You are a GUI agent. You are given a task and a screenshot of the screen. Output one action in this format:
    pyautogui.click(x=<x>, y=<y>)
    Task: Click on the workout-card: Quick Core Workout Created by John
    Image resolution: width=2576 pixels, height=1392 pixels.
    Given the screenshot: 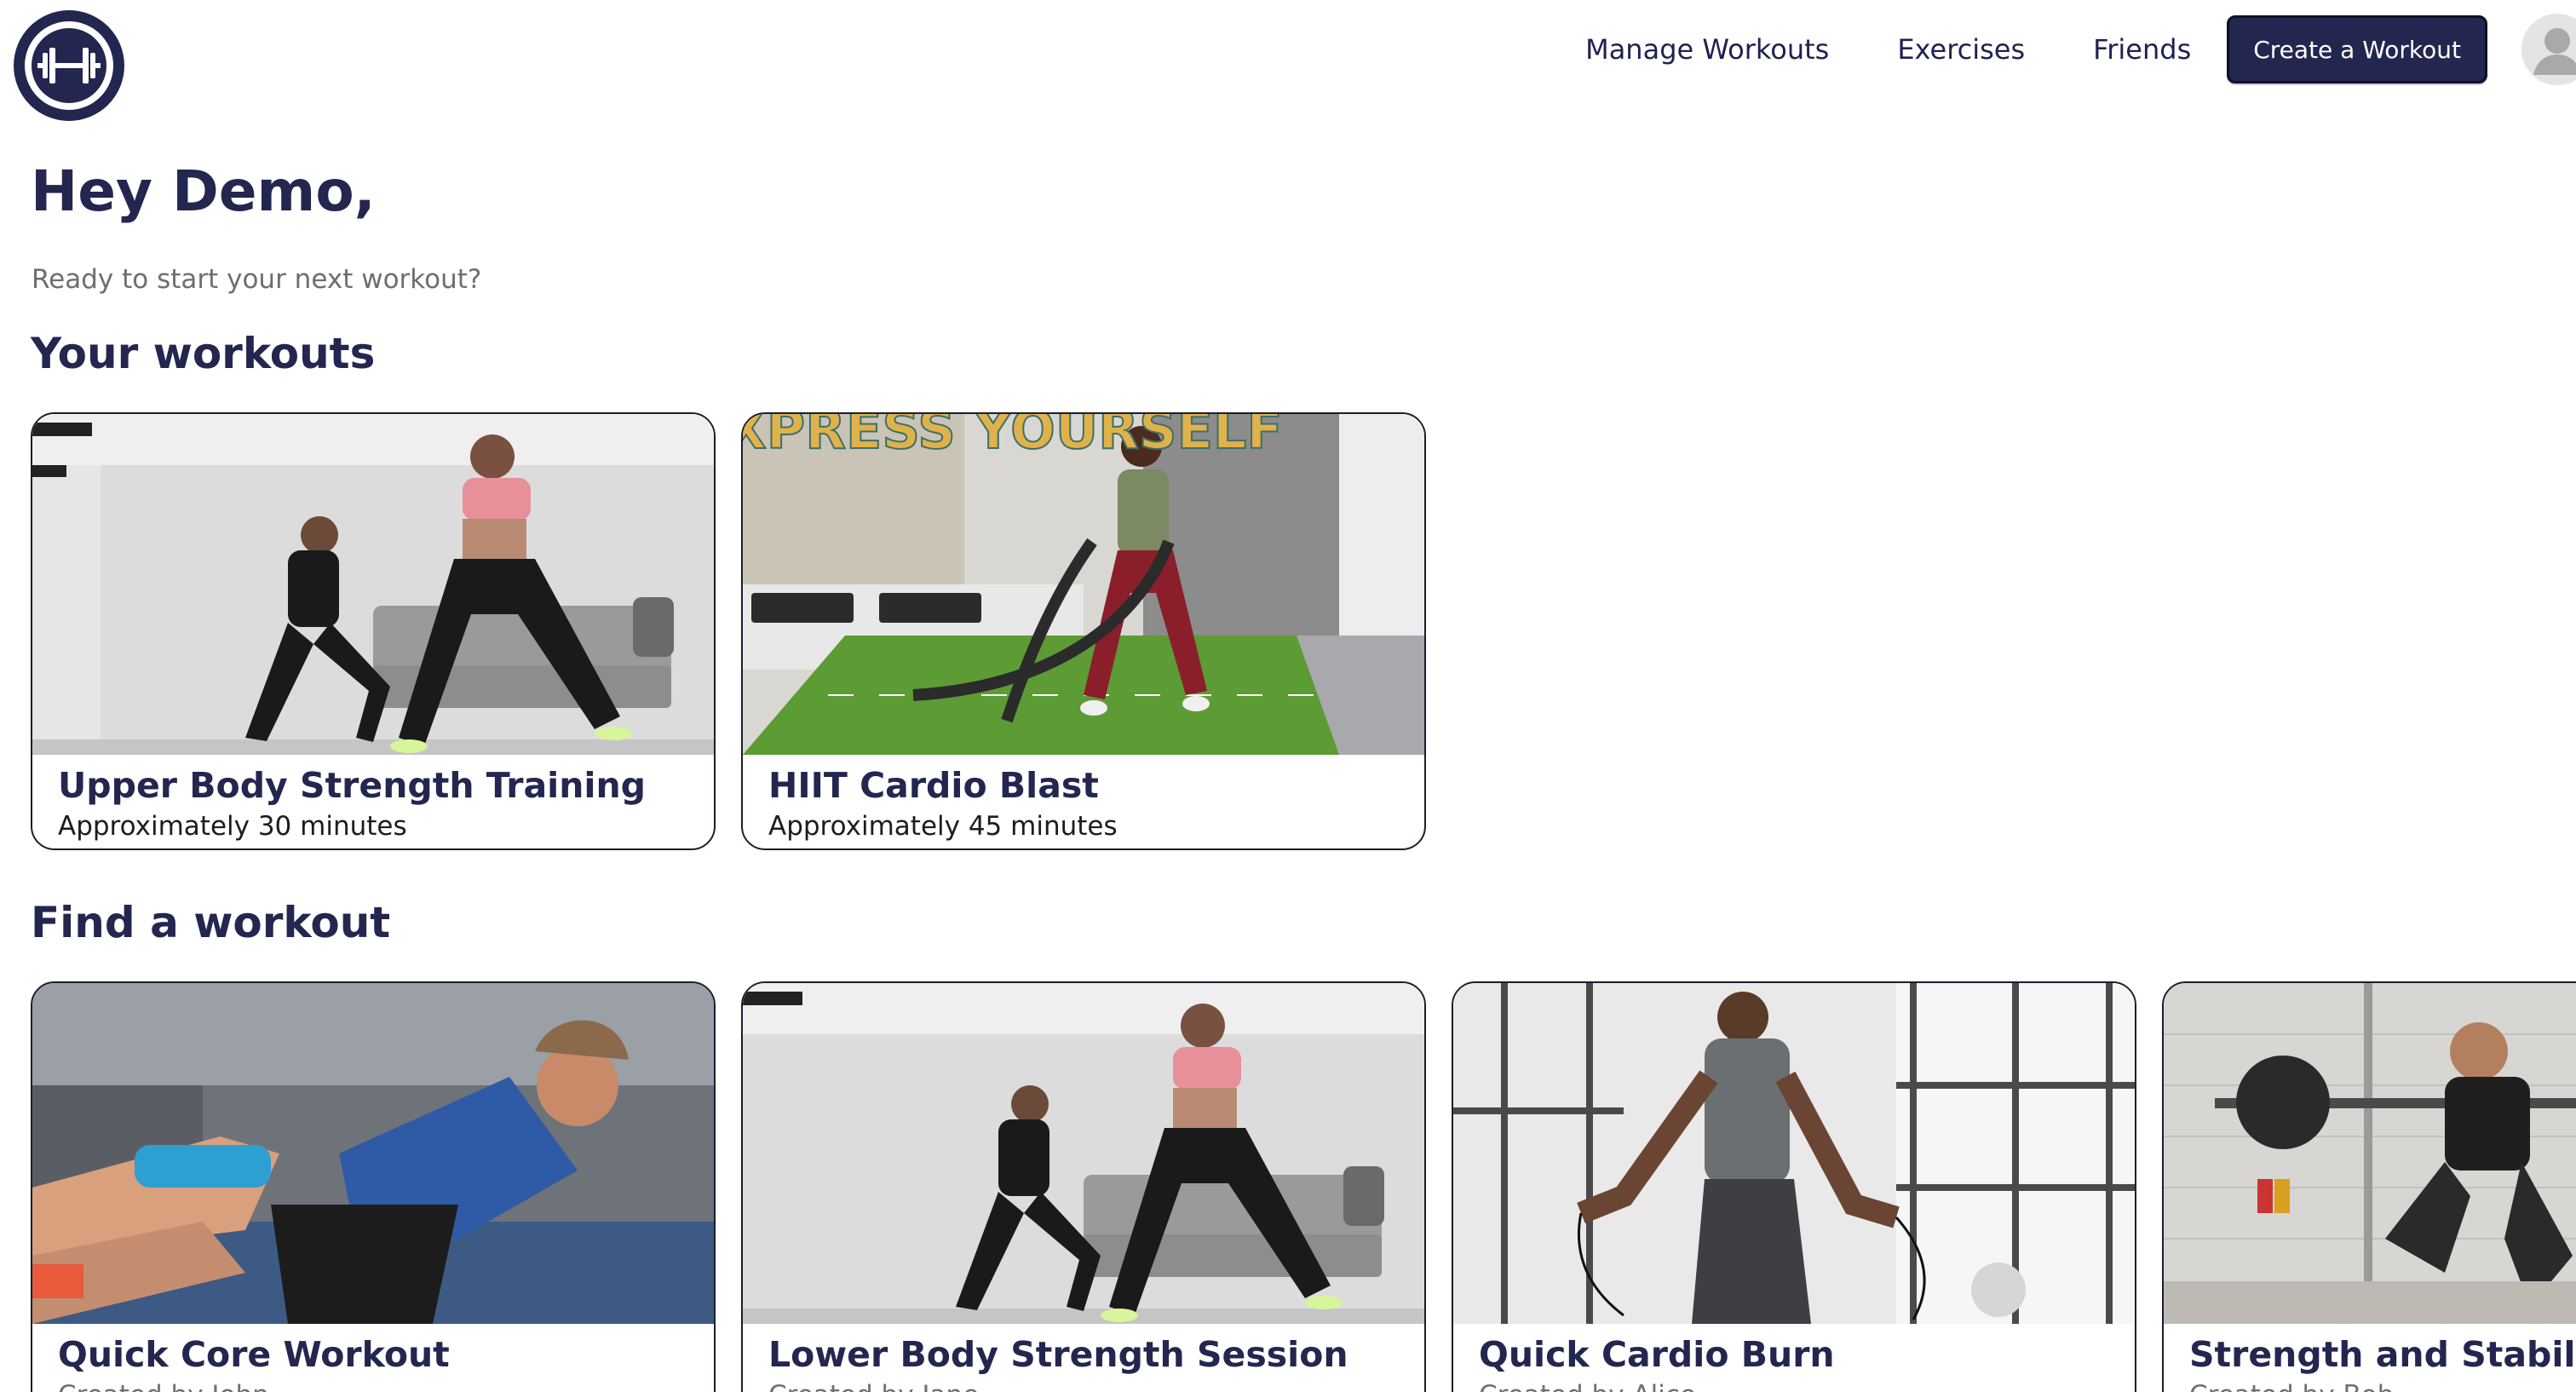 What is the action you would take?
    pyautogui.click(x=374, y=1186)
    